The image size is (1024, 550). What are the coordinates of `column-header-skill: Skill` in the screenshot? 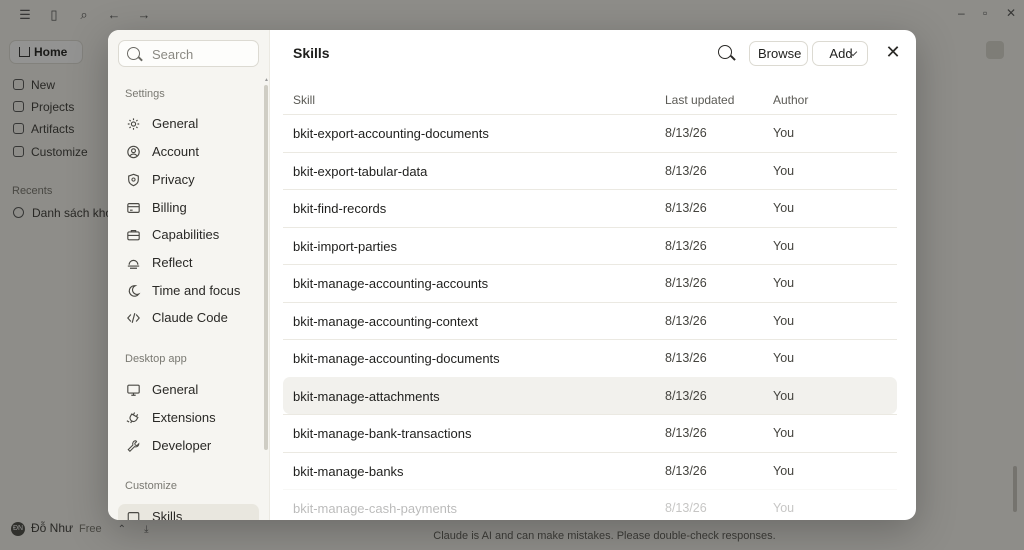 It's located at (304, 100).